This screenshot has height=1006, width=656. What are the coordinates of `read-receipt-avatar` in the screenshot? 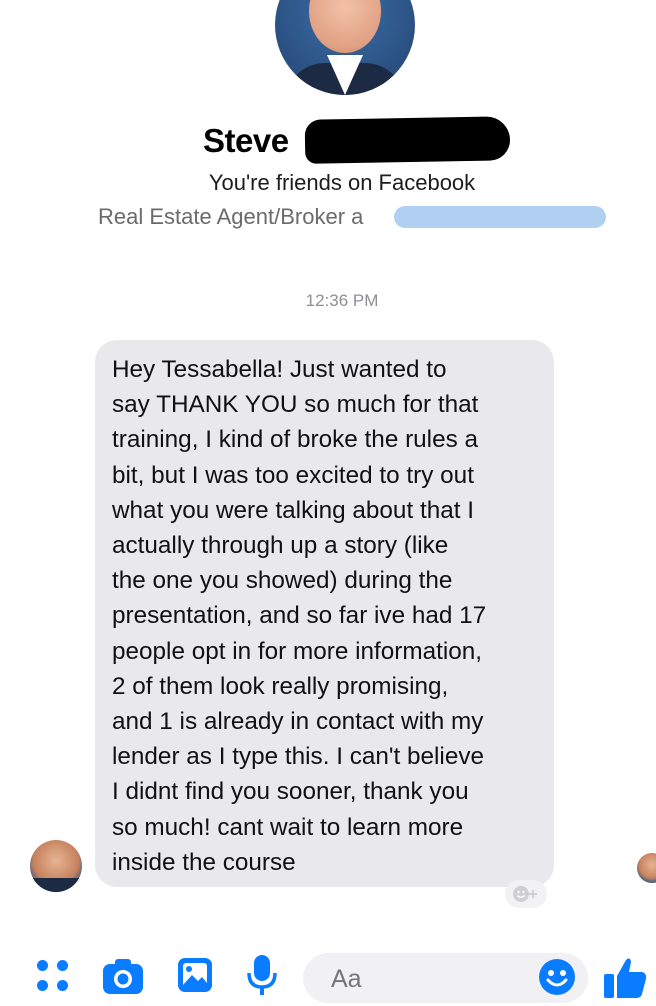 It's located at (646, 868).